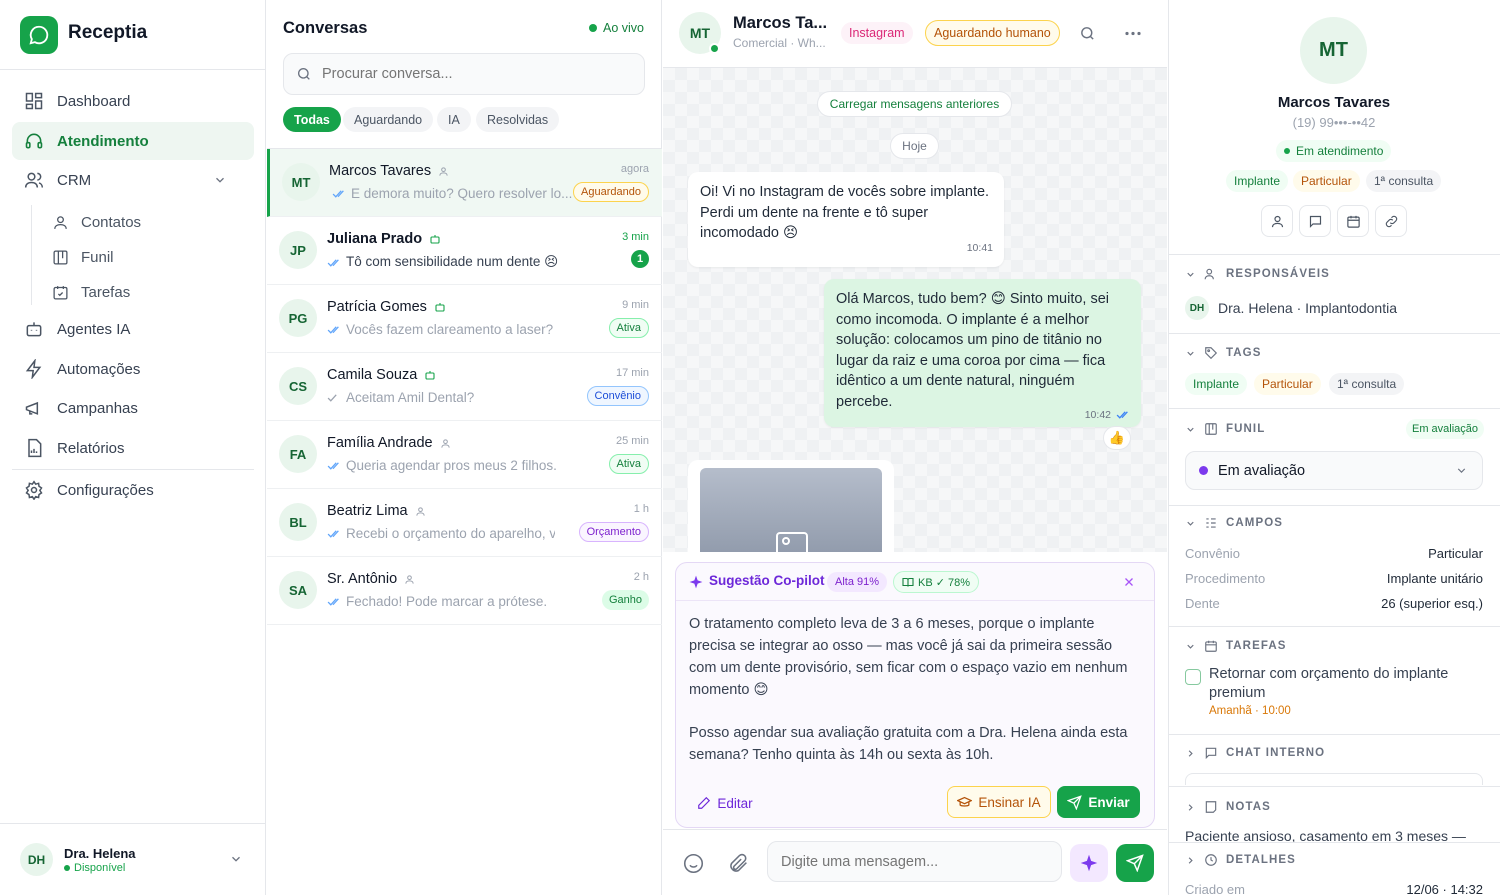 Image resolution: width=1500 pixels, height=895 pixels. Describe the element at coordinates (1334, 779) in the screenshot. I see `chat-interno-preview` at that location.